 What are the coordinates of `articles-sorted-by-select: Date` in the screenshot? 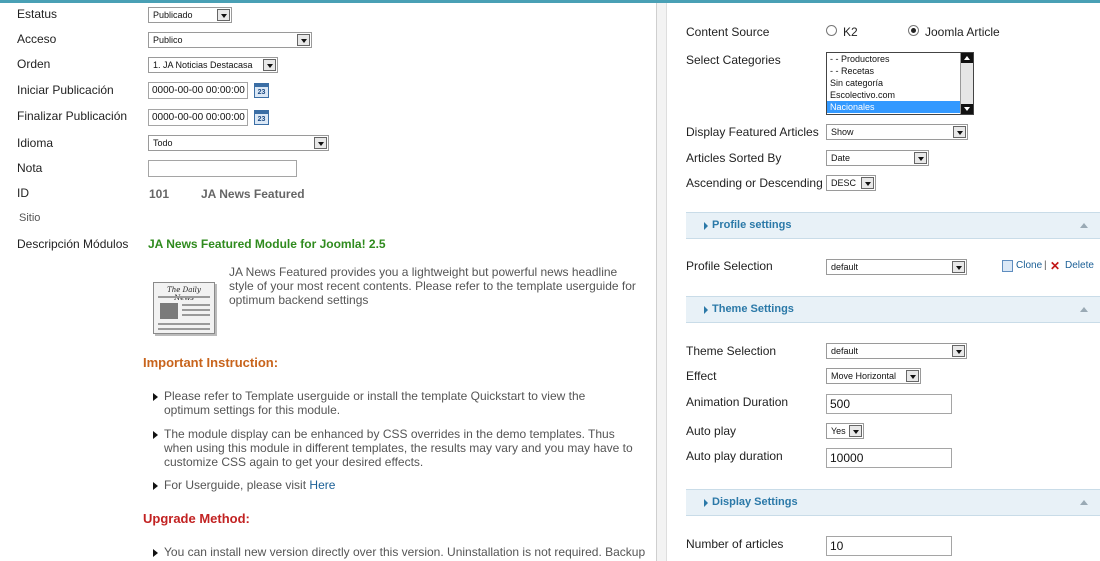 It's located at (877, 158).